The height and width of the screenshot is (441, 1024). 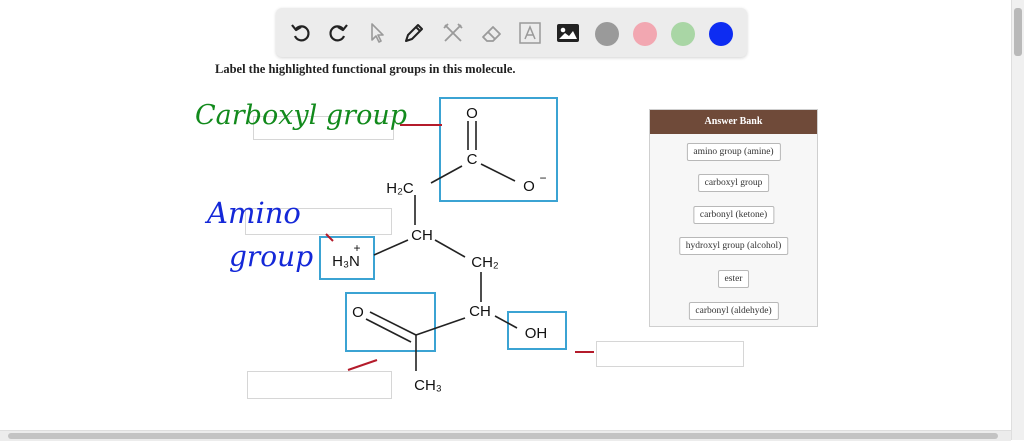 I want to click on atom-ch-1: CH, so click(x=422, y=235).